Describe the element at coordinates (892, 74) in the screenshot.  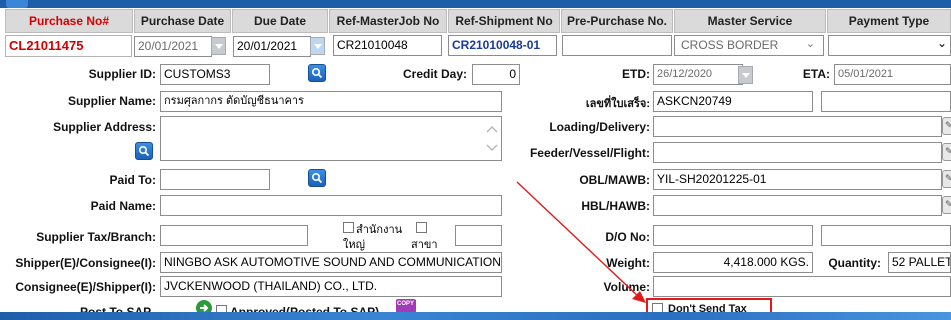
I see `eta-field: 05/01/2021` at that location.